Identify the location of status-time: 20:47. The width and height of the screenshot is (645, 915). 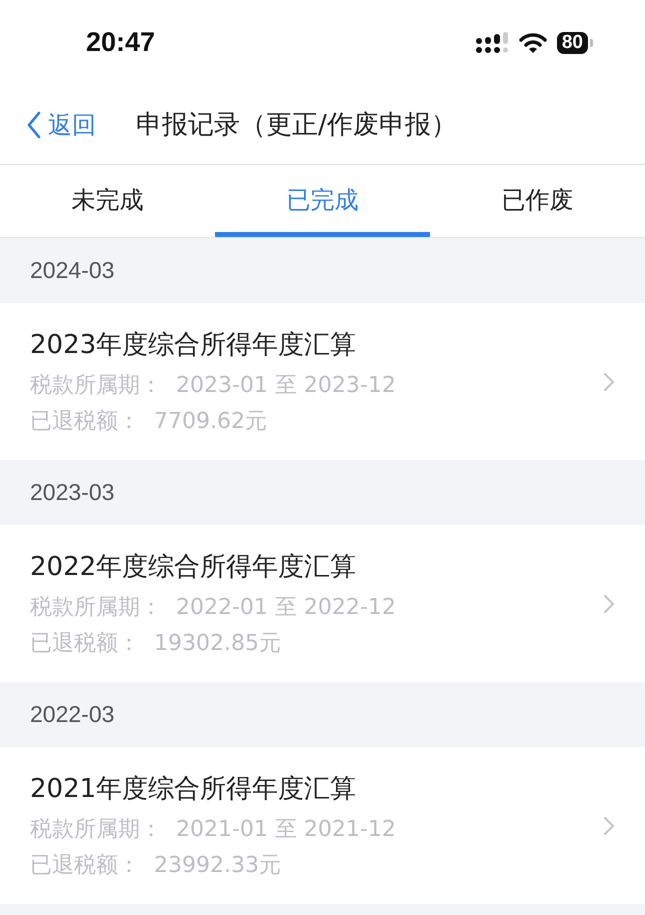
(121, 42).